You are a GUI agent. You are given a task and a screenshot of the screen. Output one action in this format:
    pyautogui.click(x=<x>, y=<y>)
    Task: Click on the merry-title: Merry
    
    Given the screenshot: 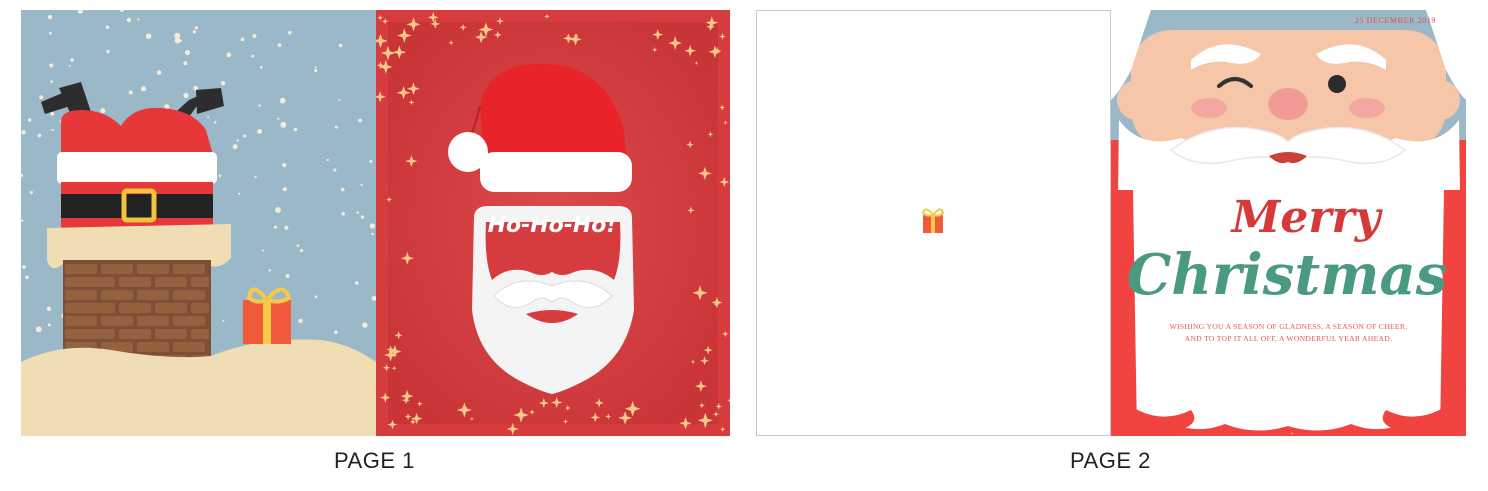 What is the action you would take?
    pyautogui.click(x=1307, y=217)
    